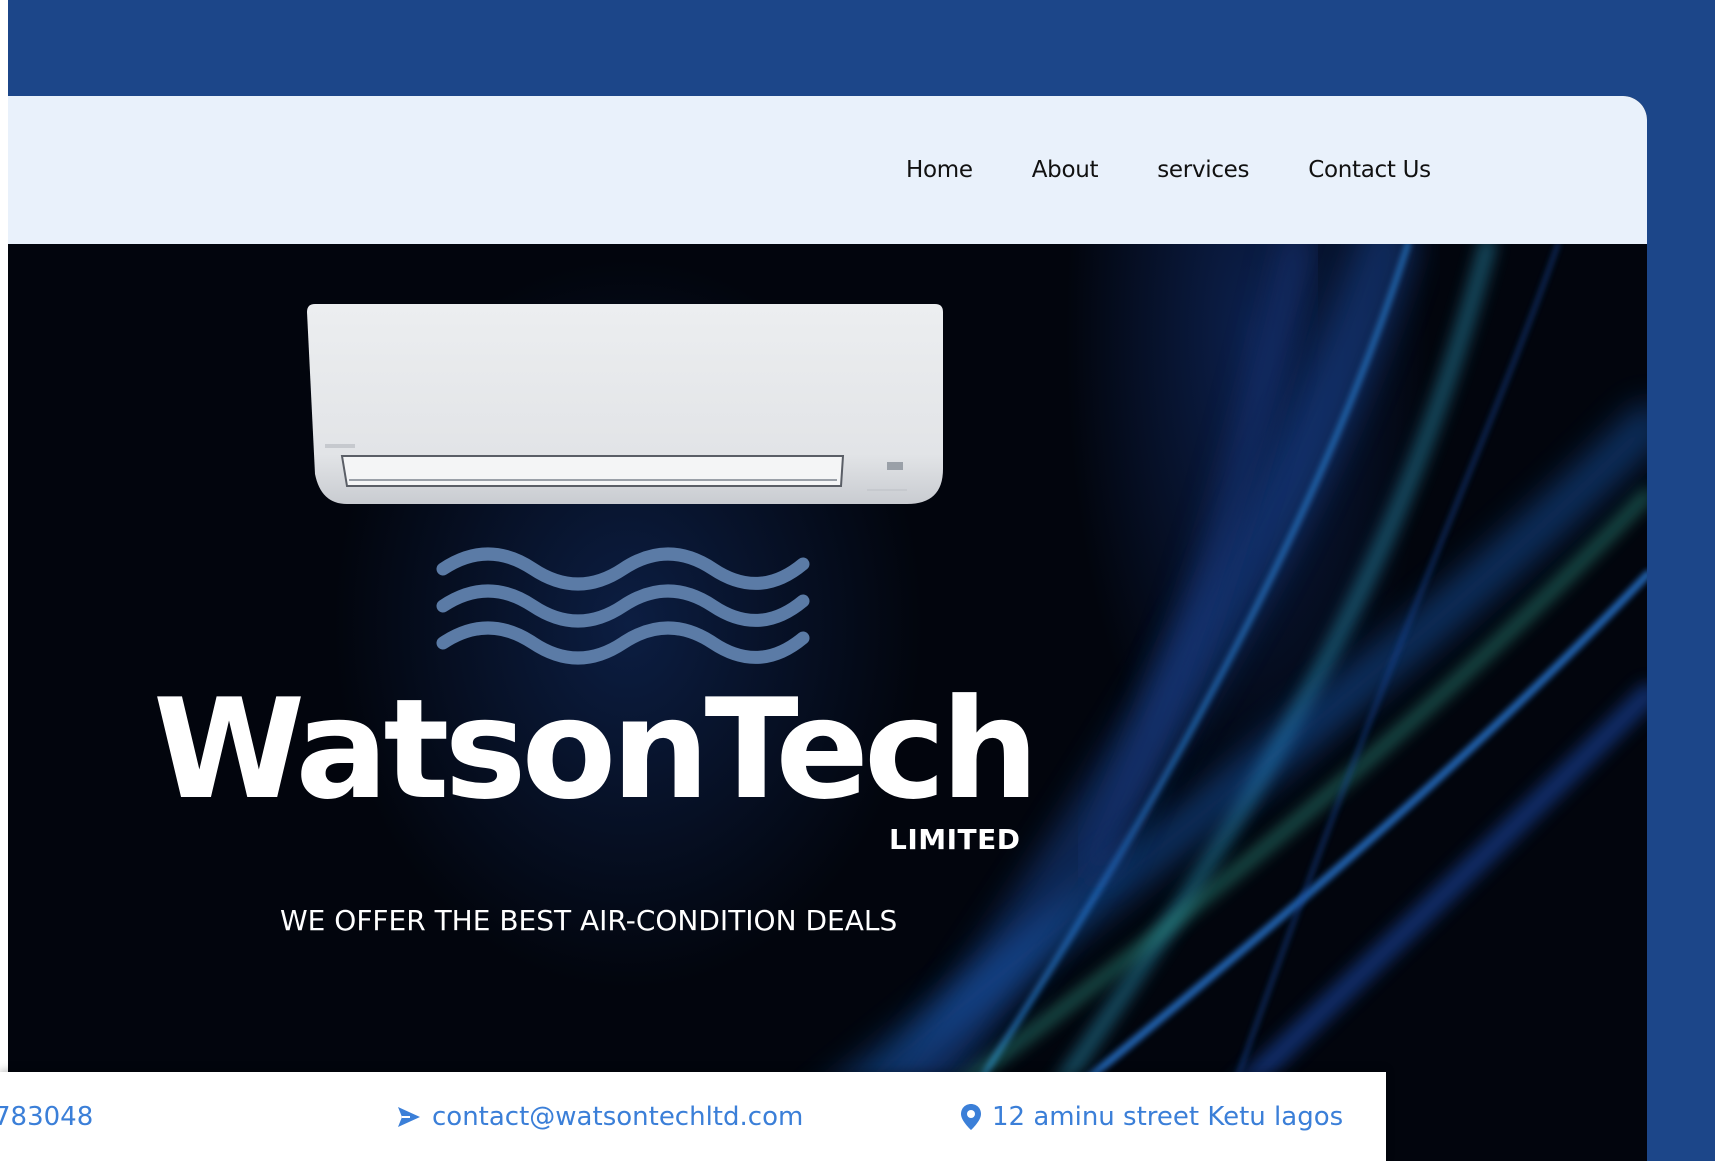 This screenshot has height=1161, width=1715. I want to click on map-pin-icon, so click(971, 1116).